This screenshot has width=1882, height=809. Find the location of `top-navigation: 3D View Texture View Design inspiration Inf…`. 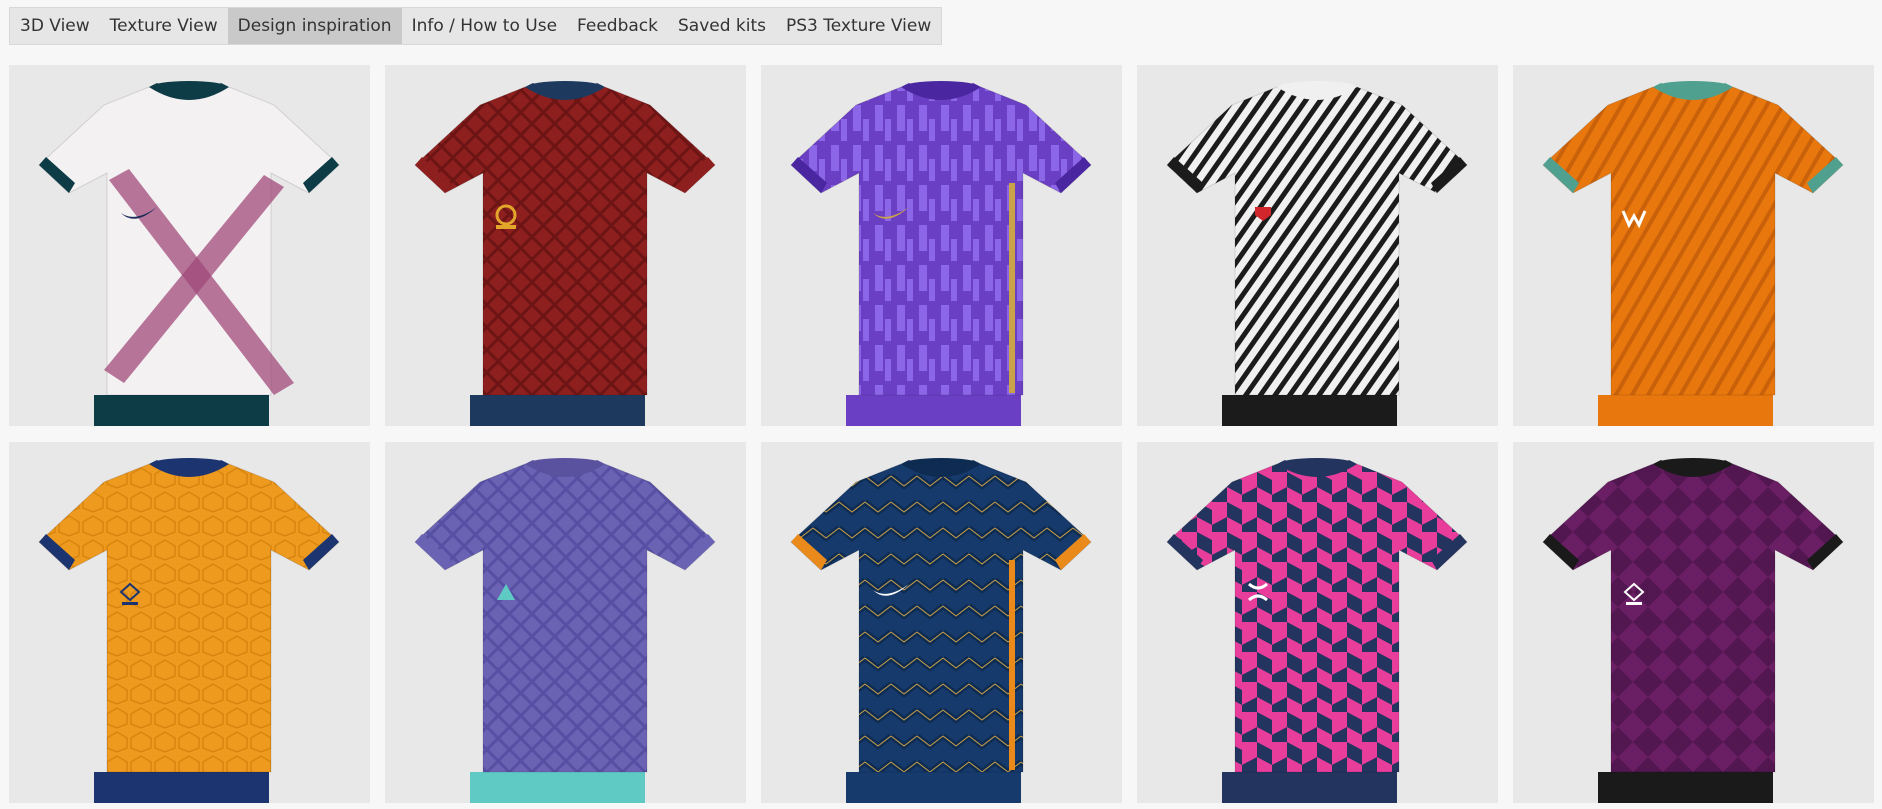

top-navigation: 3D View Texture View Design inspiration Inf… is located at coordinates (476, 26).